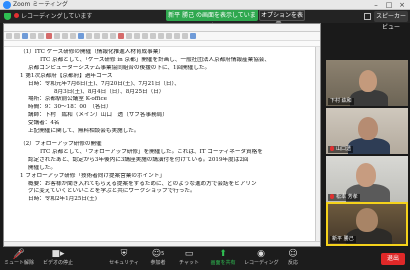  Describe the element at coordinates (92, 175) in the screenshot. I see `doc-line: 1 フォローアップ研修「技術者向け提案営業のポイント」` at that location.